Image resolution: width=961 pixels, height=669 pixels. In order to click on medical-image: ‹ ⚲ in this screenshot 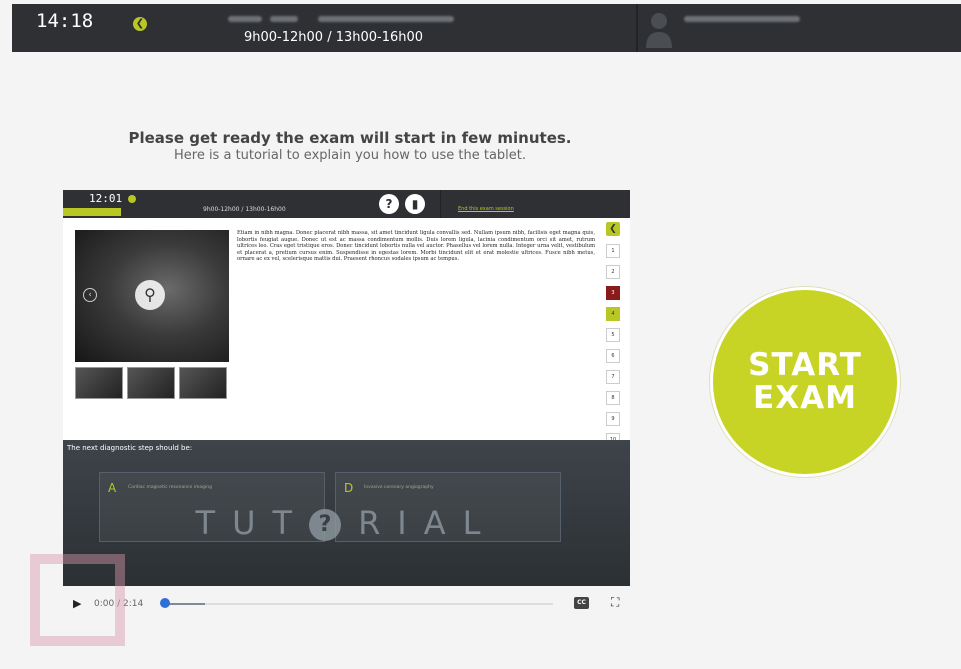, I will do `click(152, 296)`.